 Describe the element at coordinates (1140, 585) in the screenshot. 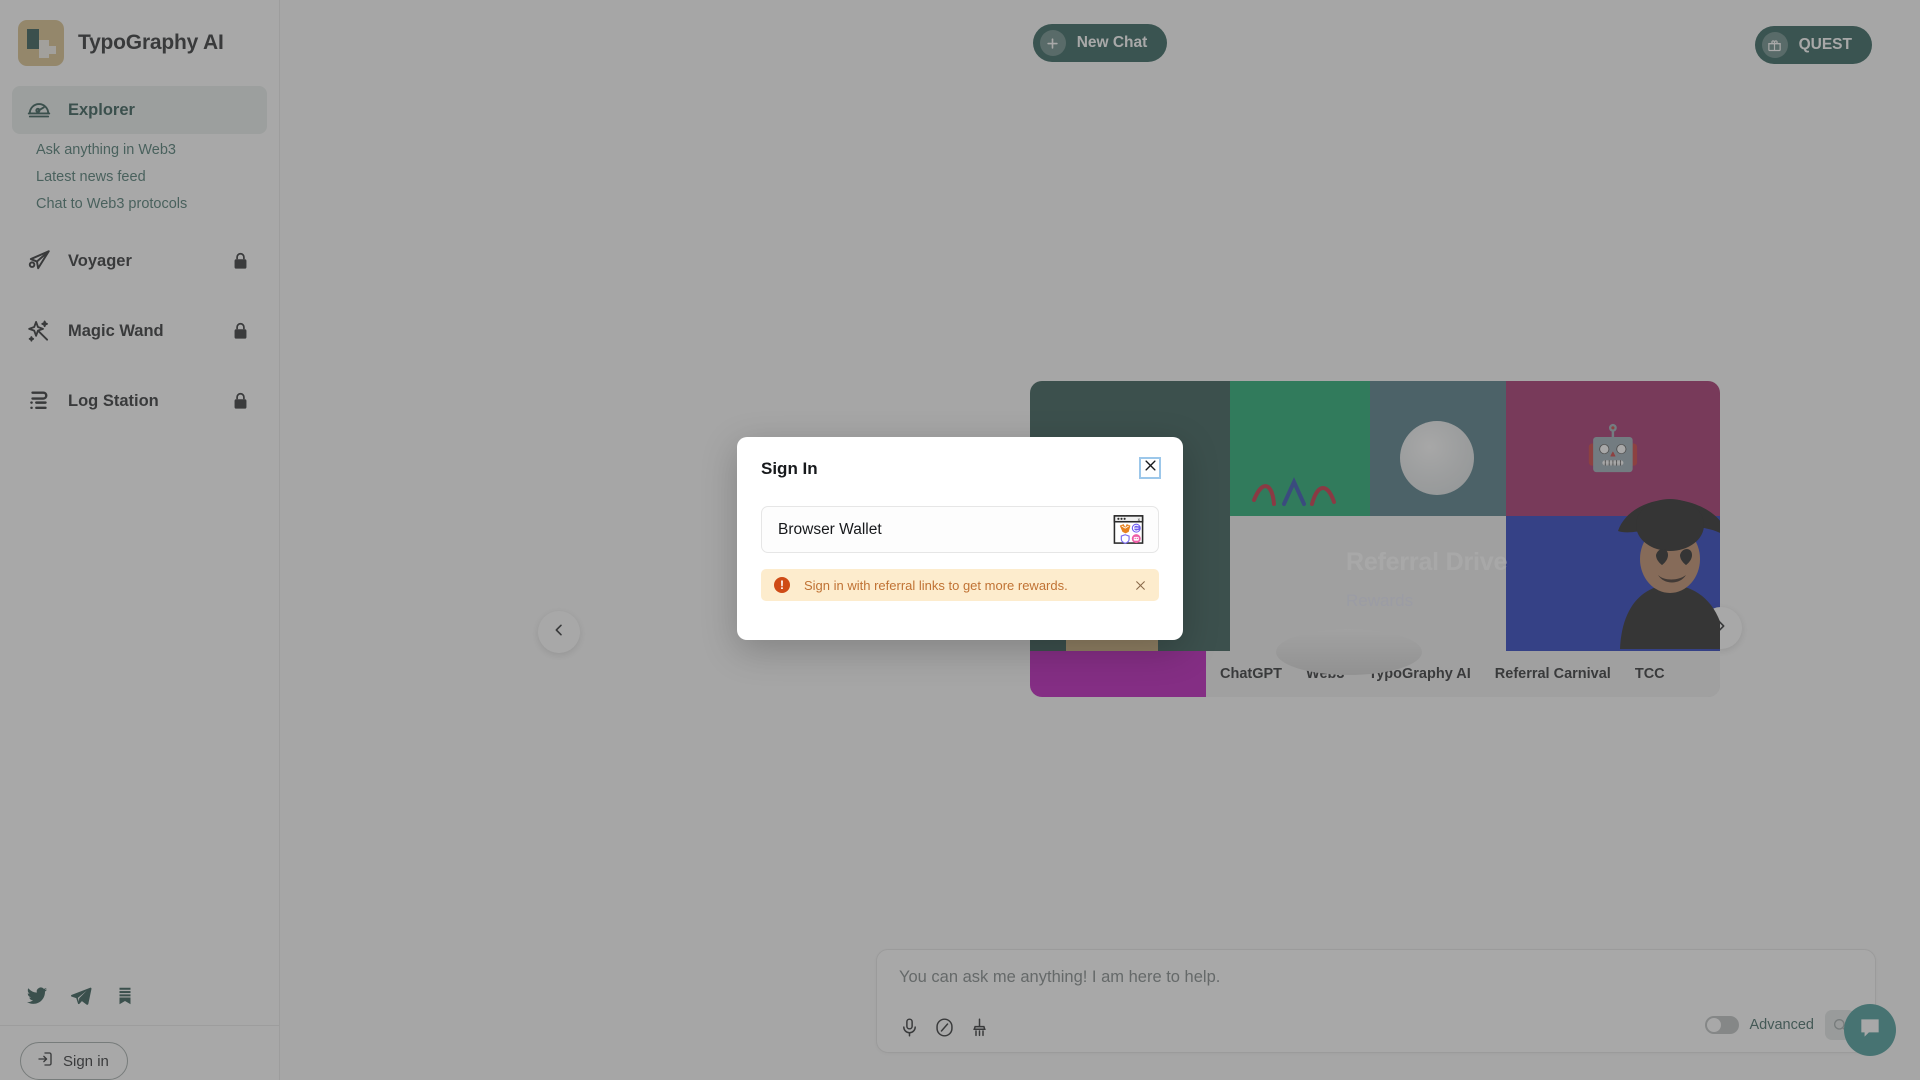

I see `alert-close-button` at that location.